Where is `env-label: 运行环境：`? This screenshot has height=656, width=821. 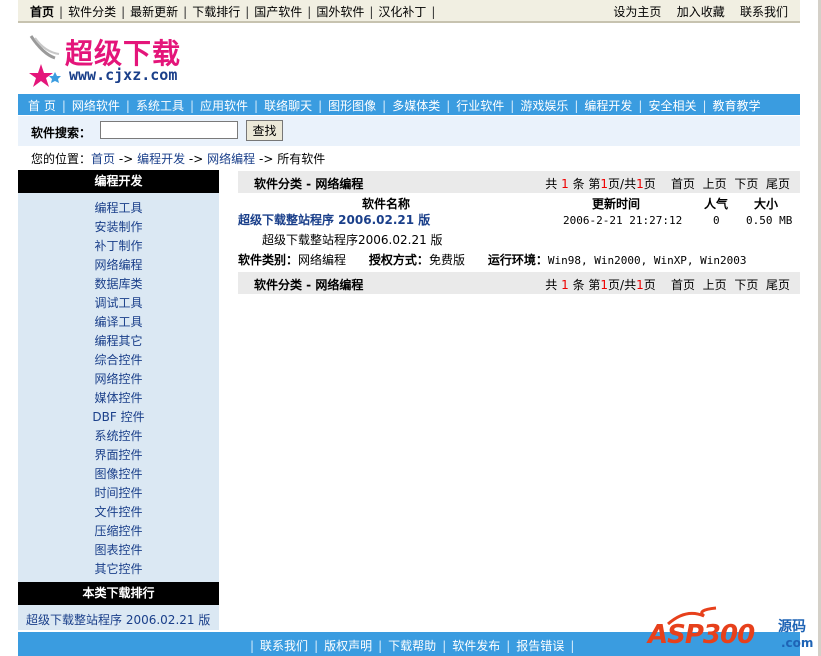
env-label: 运行环境： is located at coordinates (517, 260).